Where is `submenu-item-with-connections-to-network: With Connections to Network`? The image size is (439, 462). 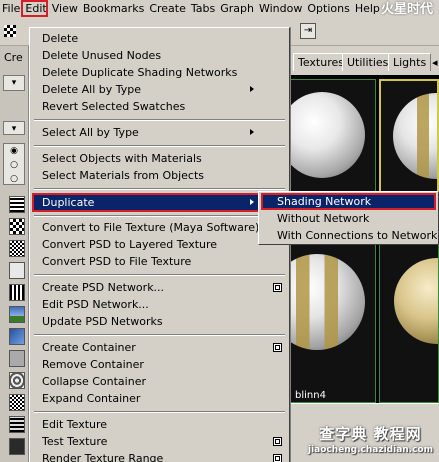
submenu-item-with-connections-to-network: With Connections to Network is located at coordinates (349, 235).